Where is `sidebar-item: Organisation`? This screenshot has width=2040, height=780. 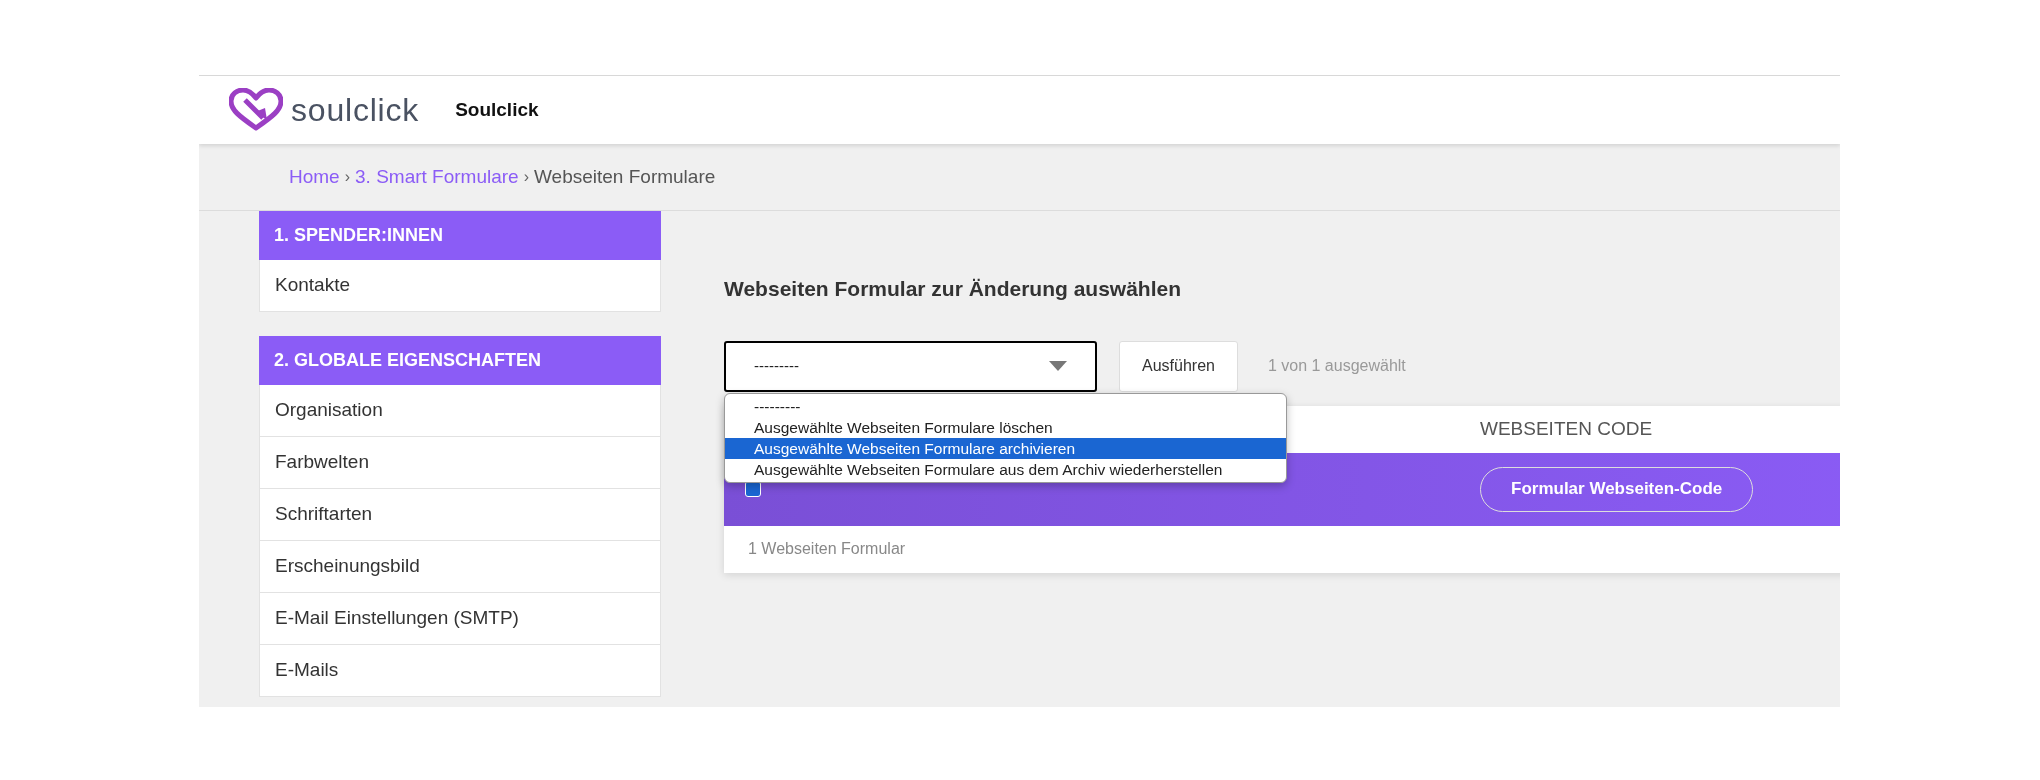
sidebar-item: Organisation is located at coordinates (460, 411).